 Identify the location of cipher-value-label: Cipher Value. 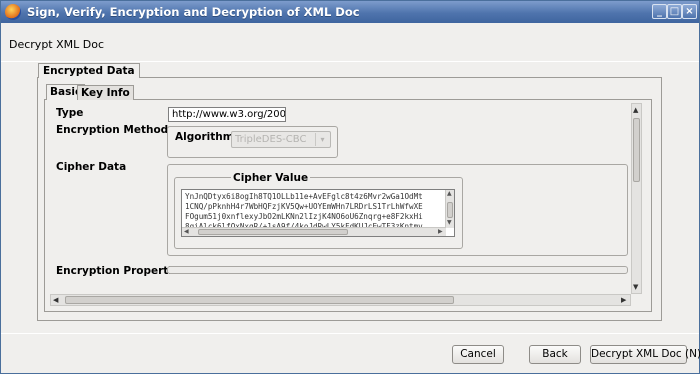
(271, 178).